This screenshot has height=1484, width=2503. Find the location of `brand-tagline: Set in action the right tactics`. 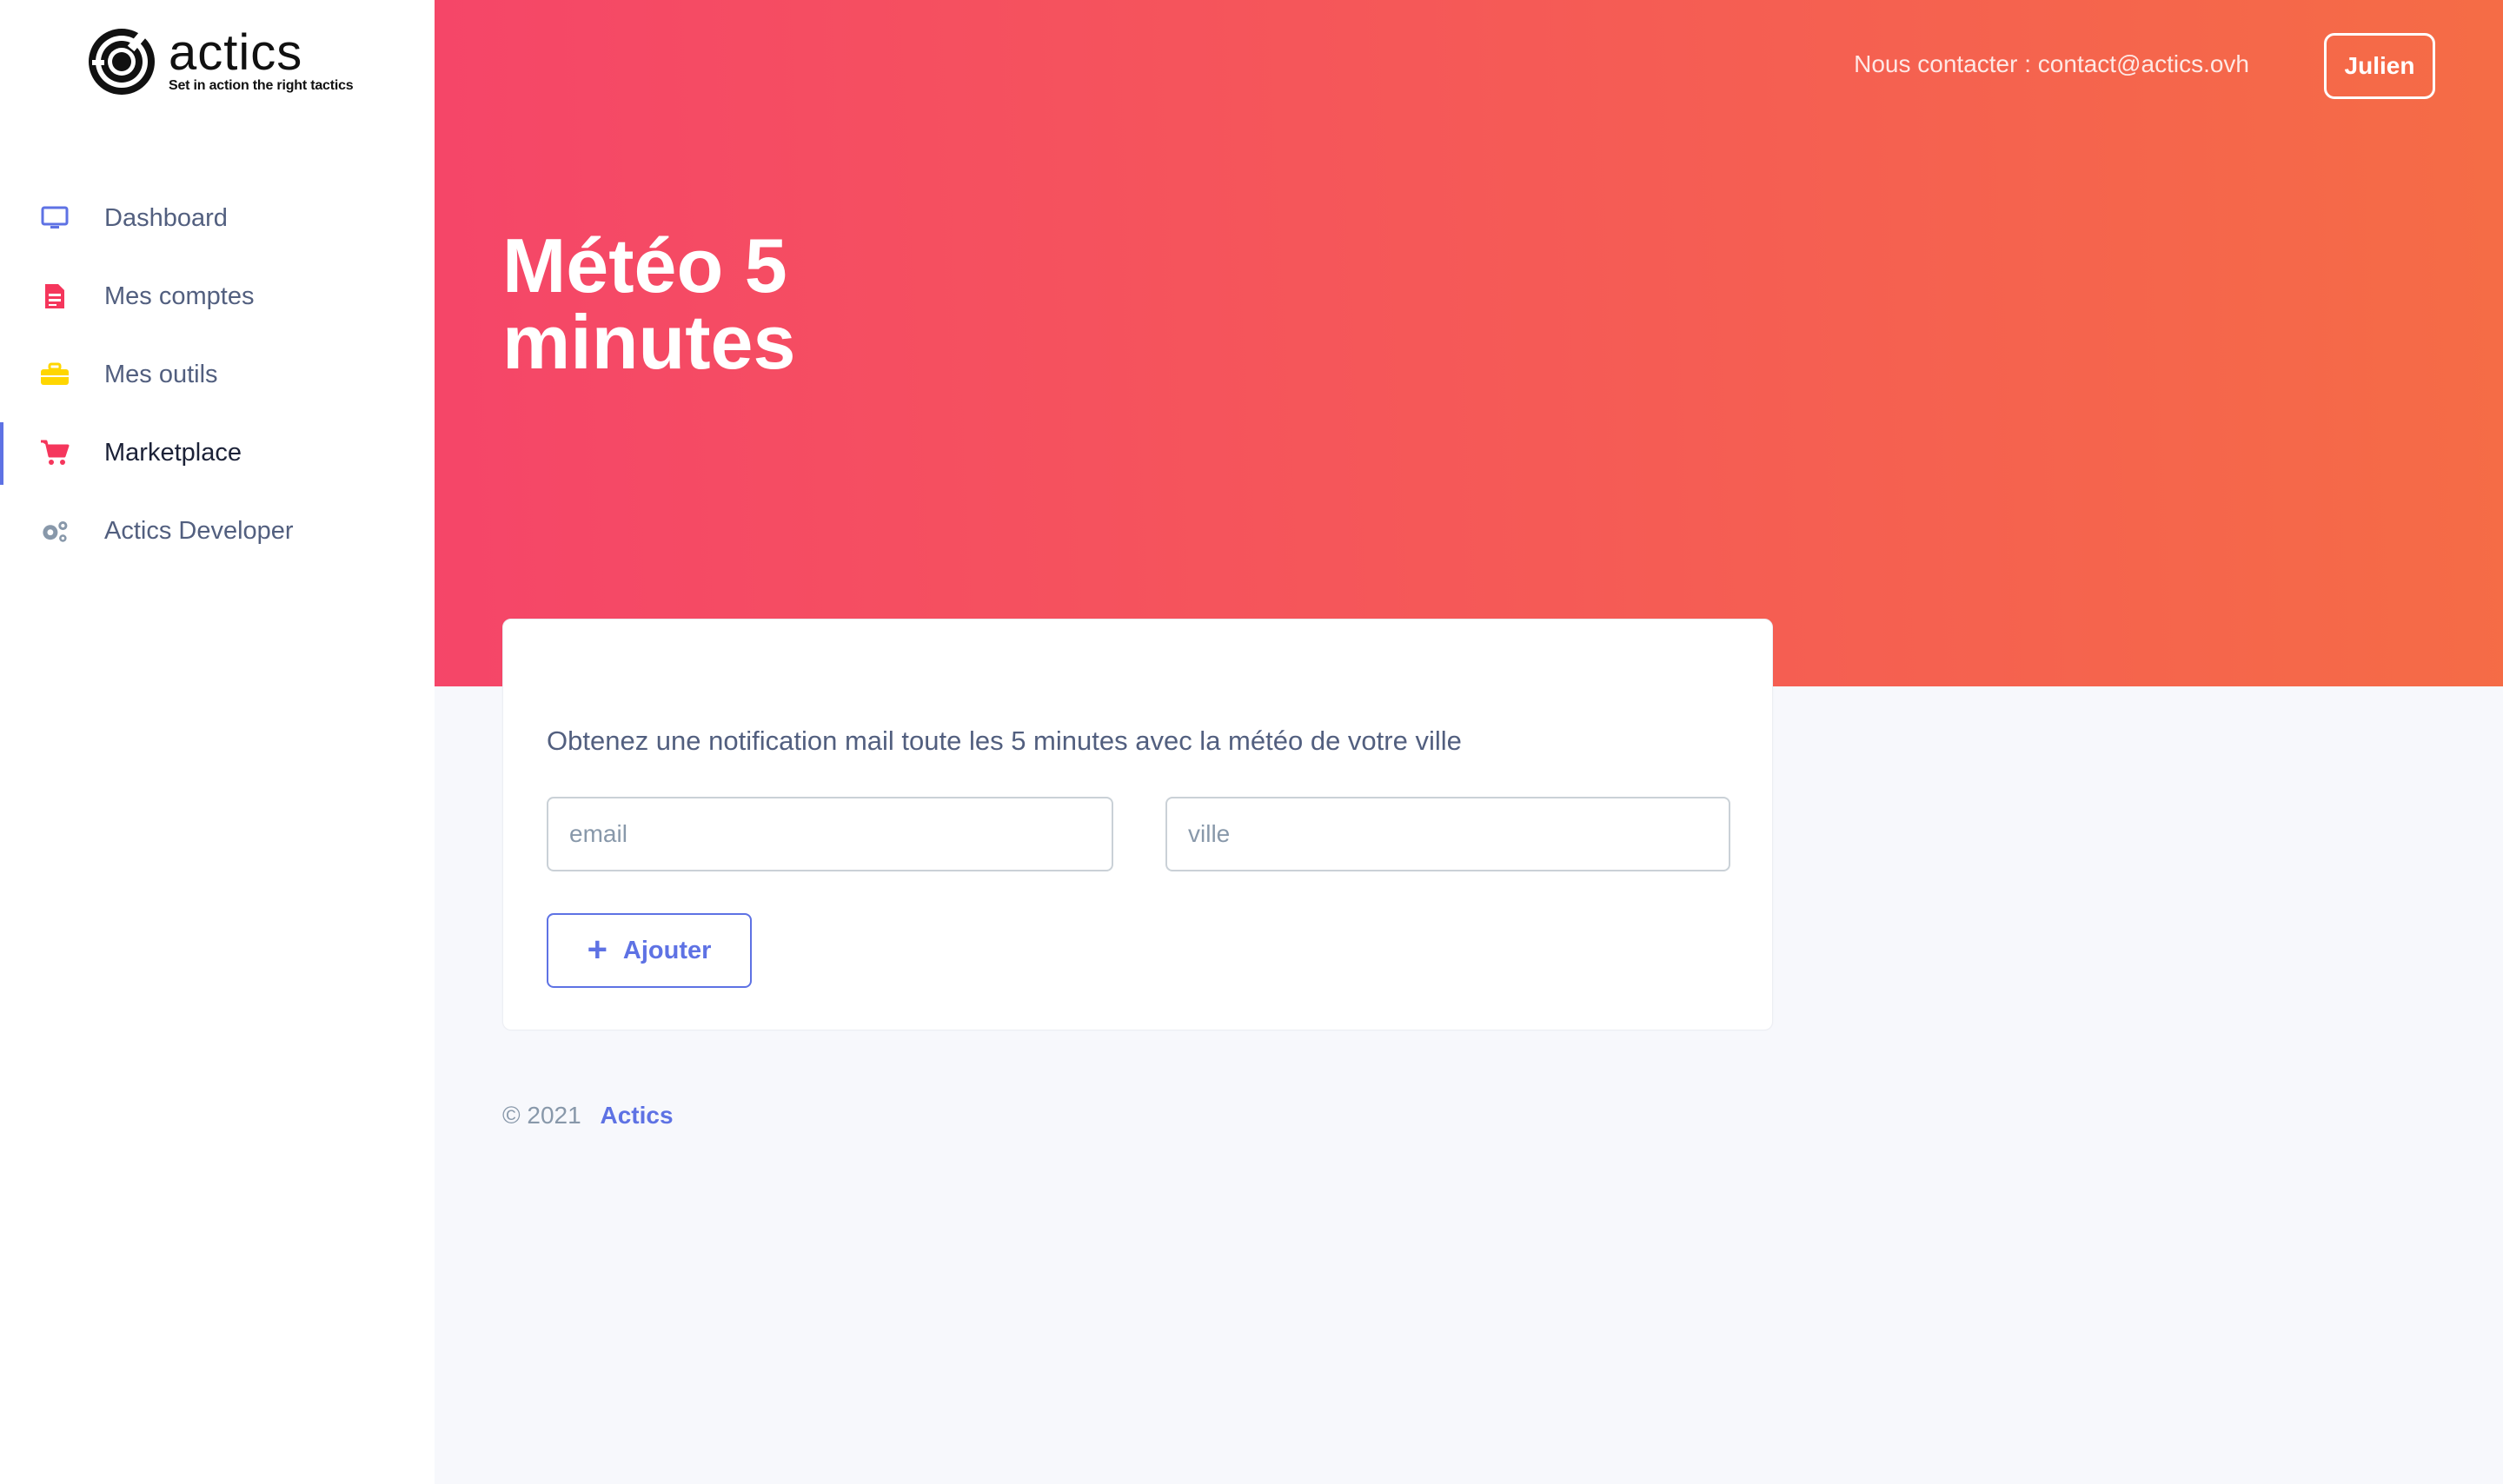

brand-tagline: Set in action the right tactics is located at coordinates (261, 85).